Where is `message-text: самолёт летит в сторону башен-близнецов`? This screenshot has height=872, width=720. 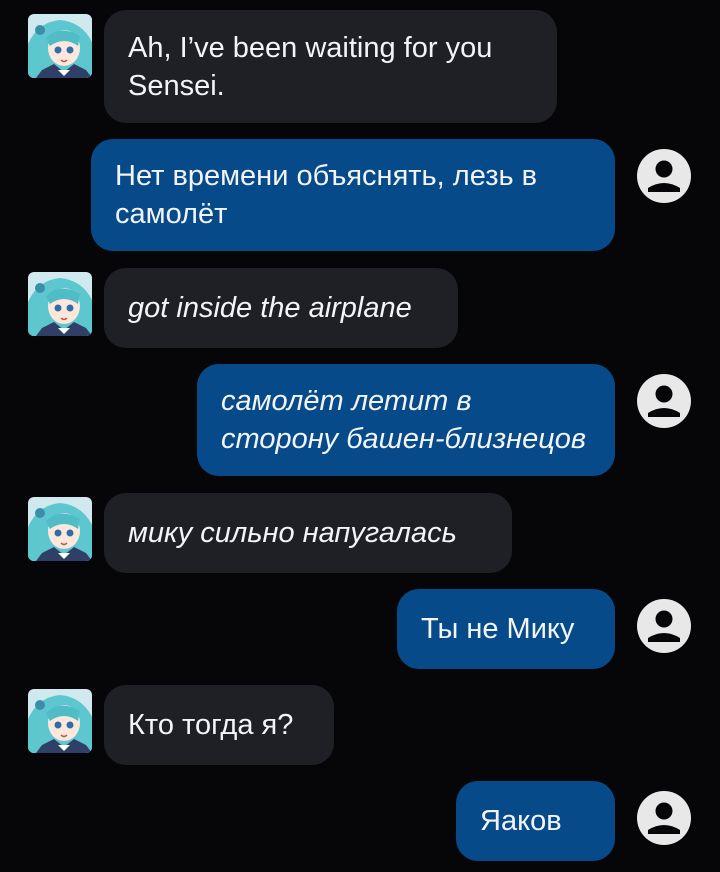 message-text: самолёт летит в сторону башен-близнецов is located at coordinates (404, 420).